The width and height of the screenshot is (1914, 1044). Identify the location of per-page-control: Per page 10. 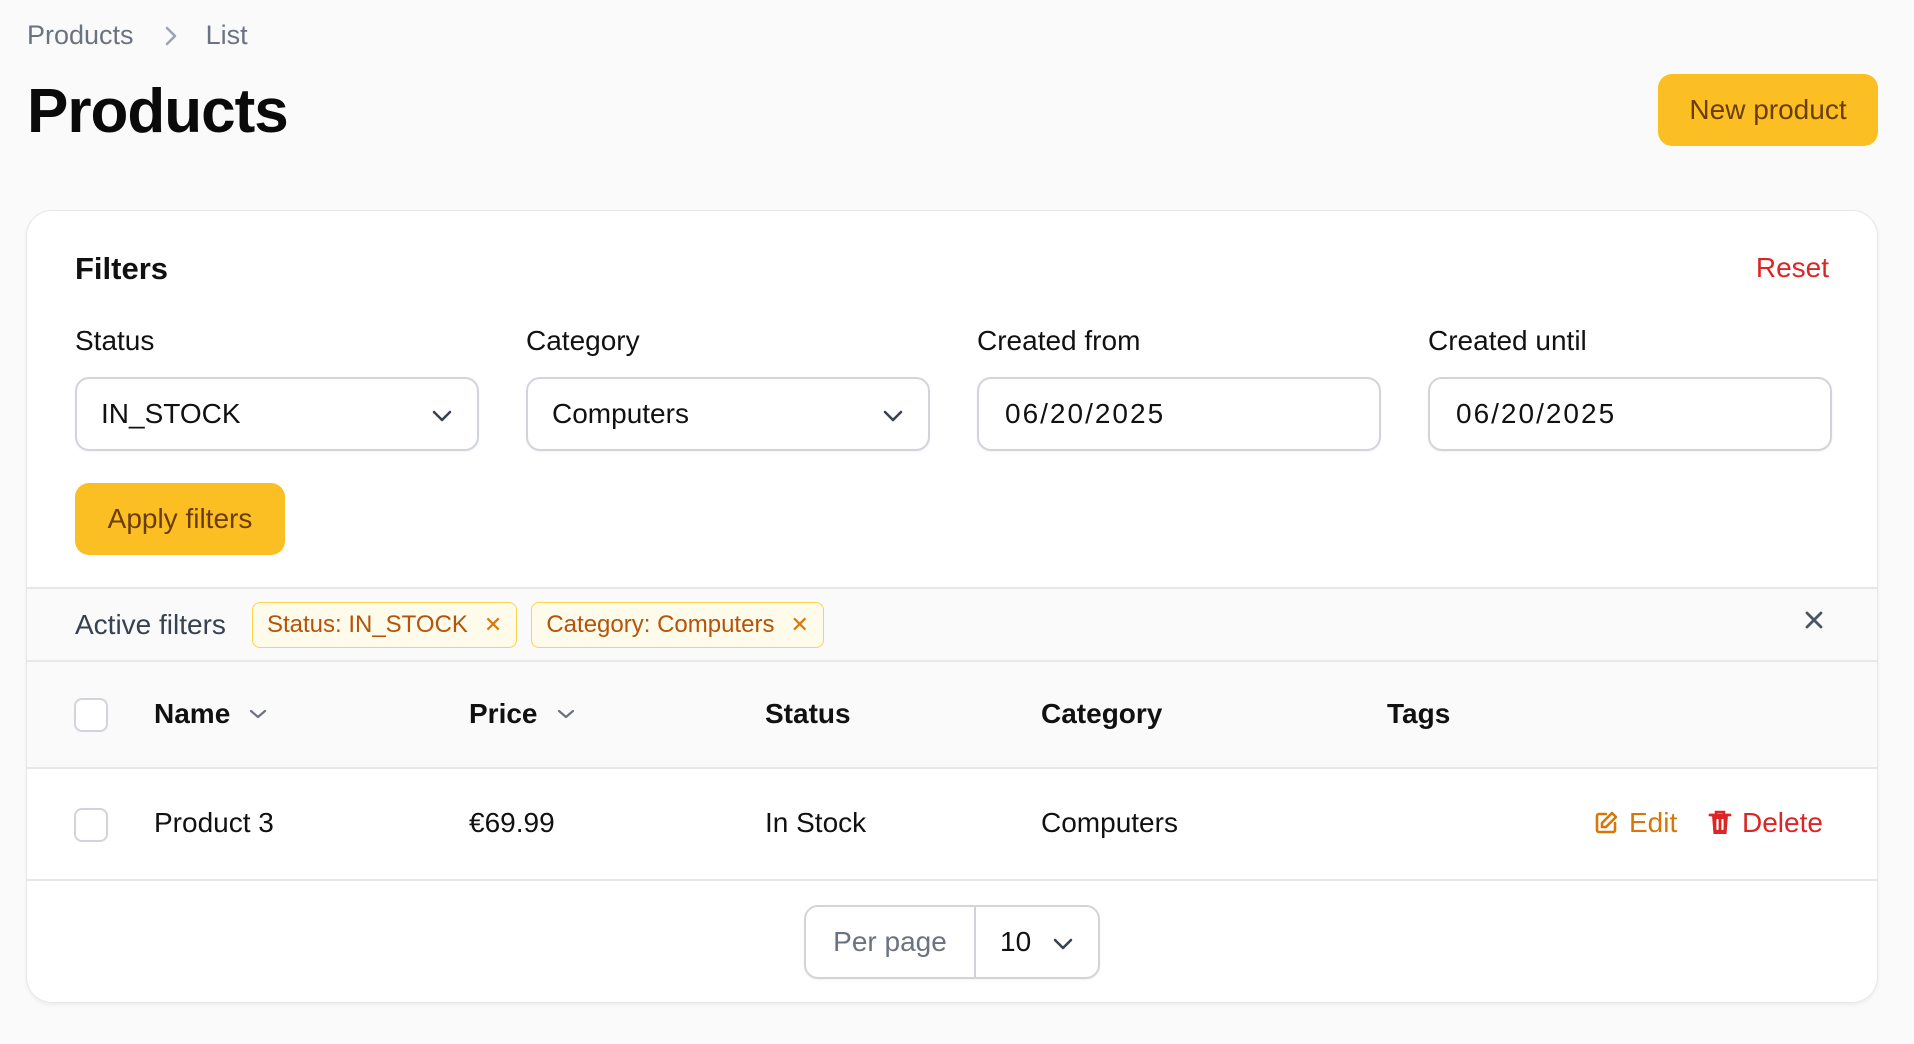
(952, 942).